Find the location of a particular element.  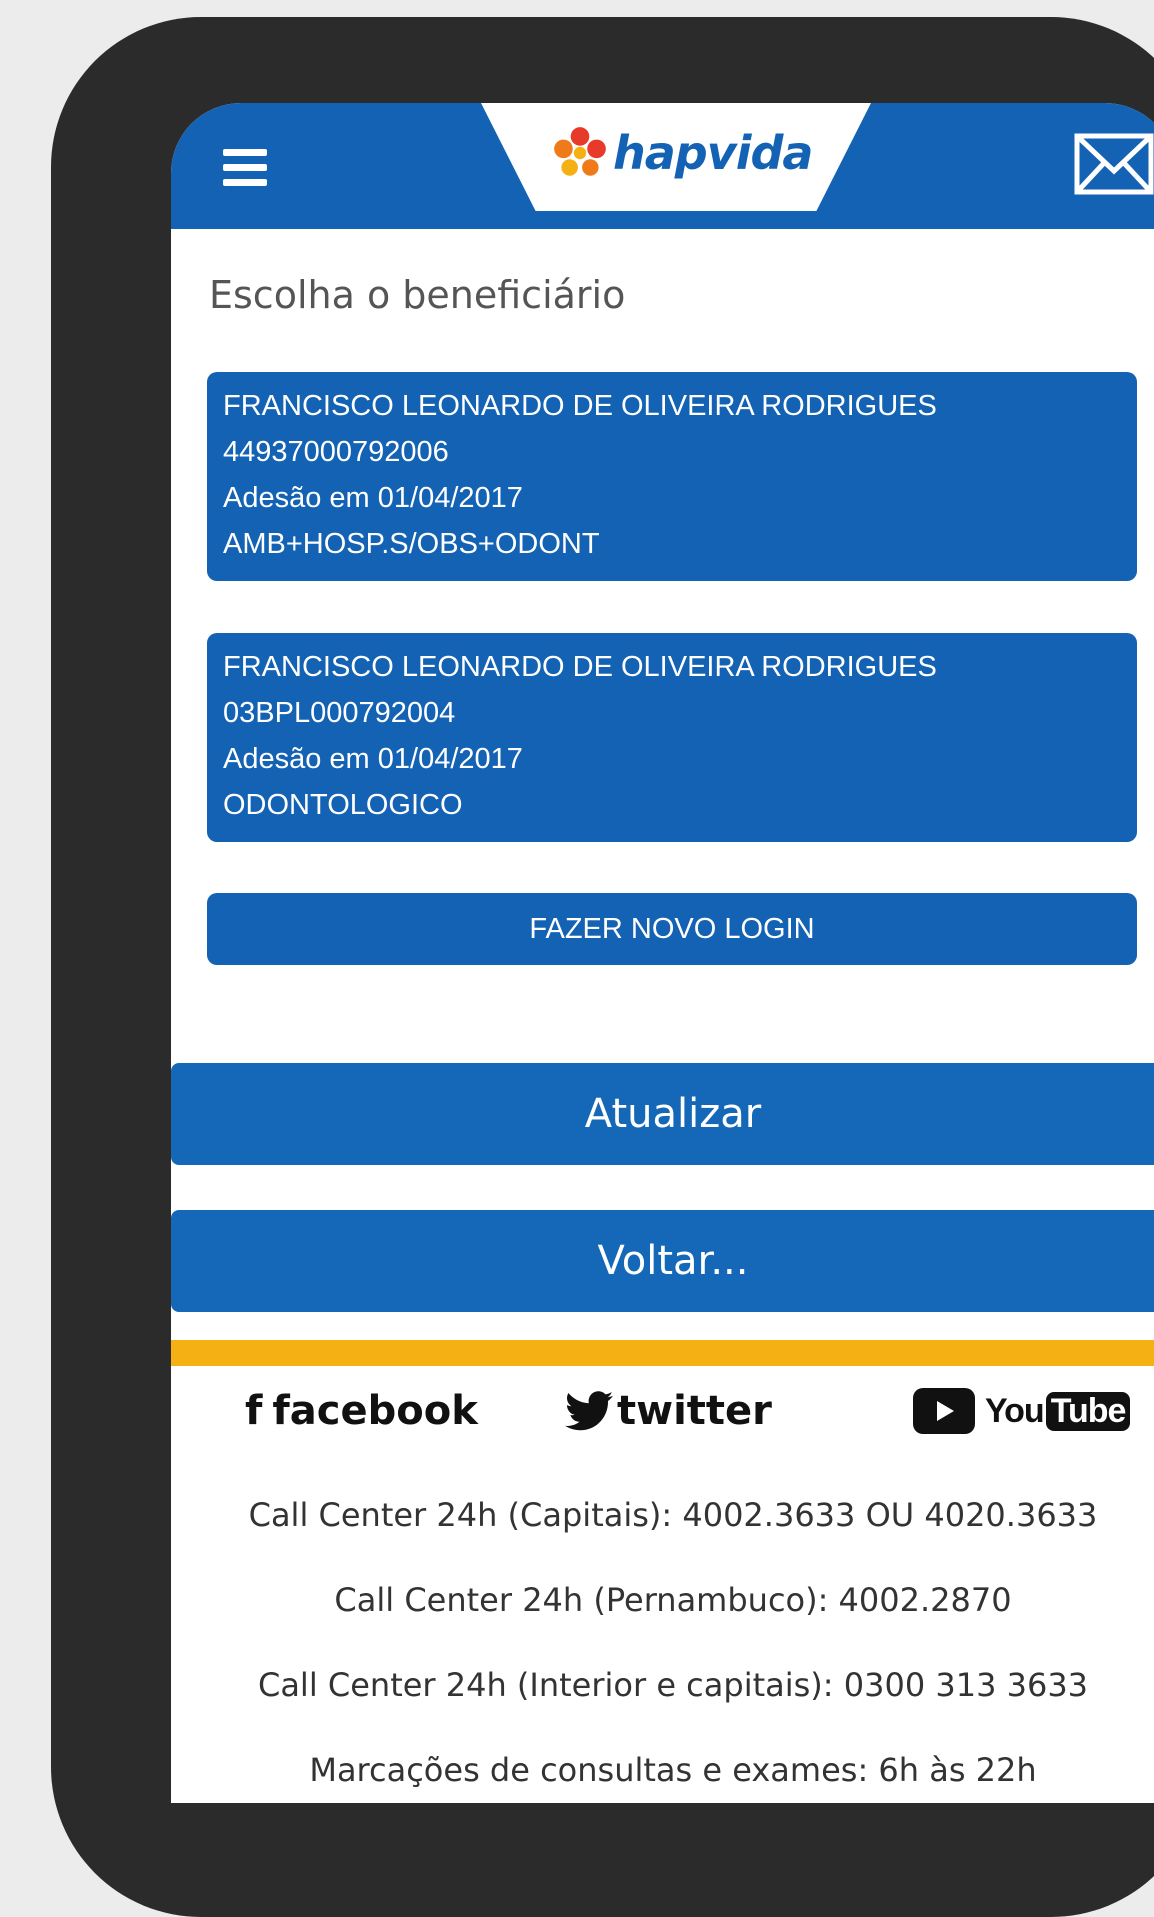

youtube-play-icon is located at coordinates (944, 1411).